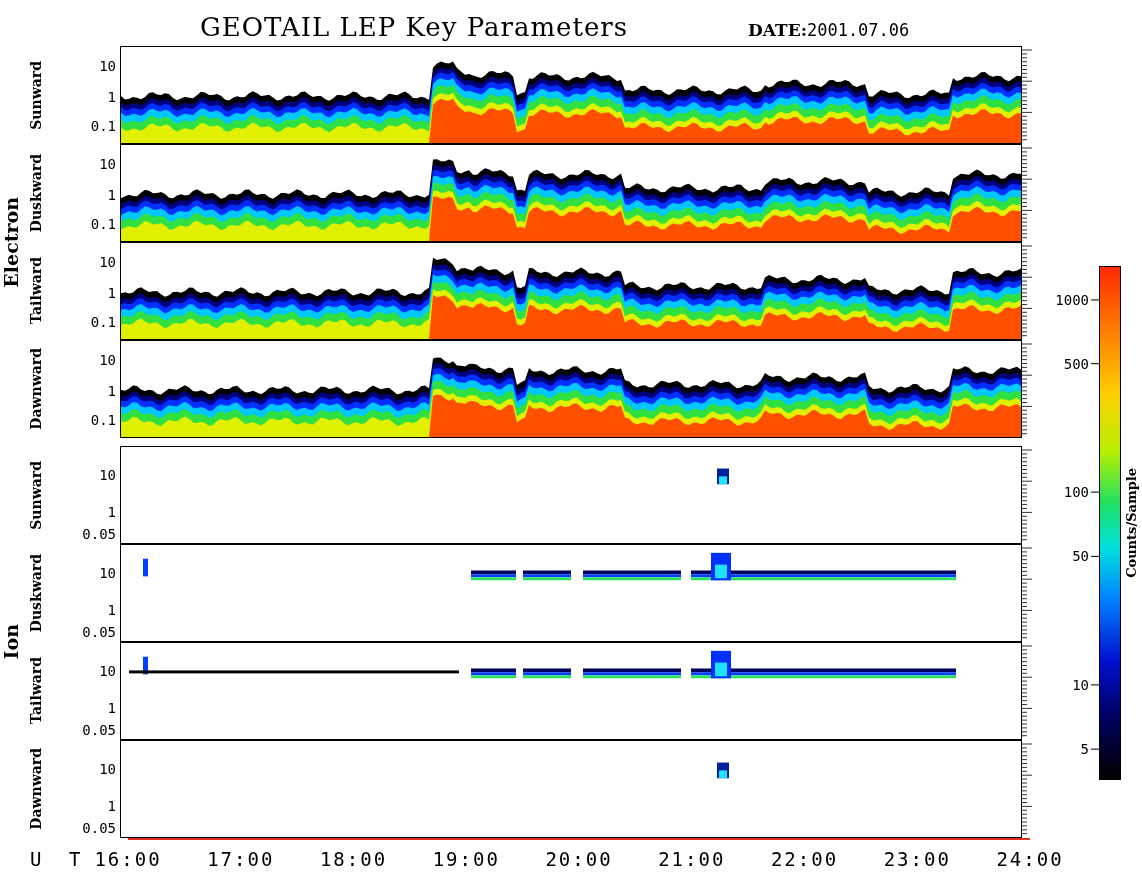 This screenshot has height=880, width=1142. I want to click on time-tick-label: 20:00, so click(579, 859).